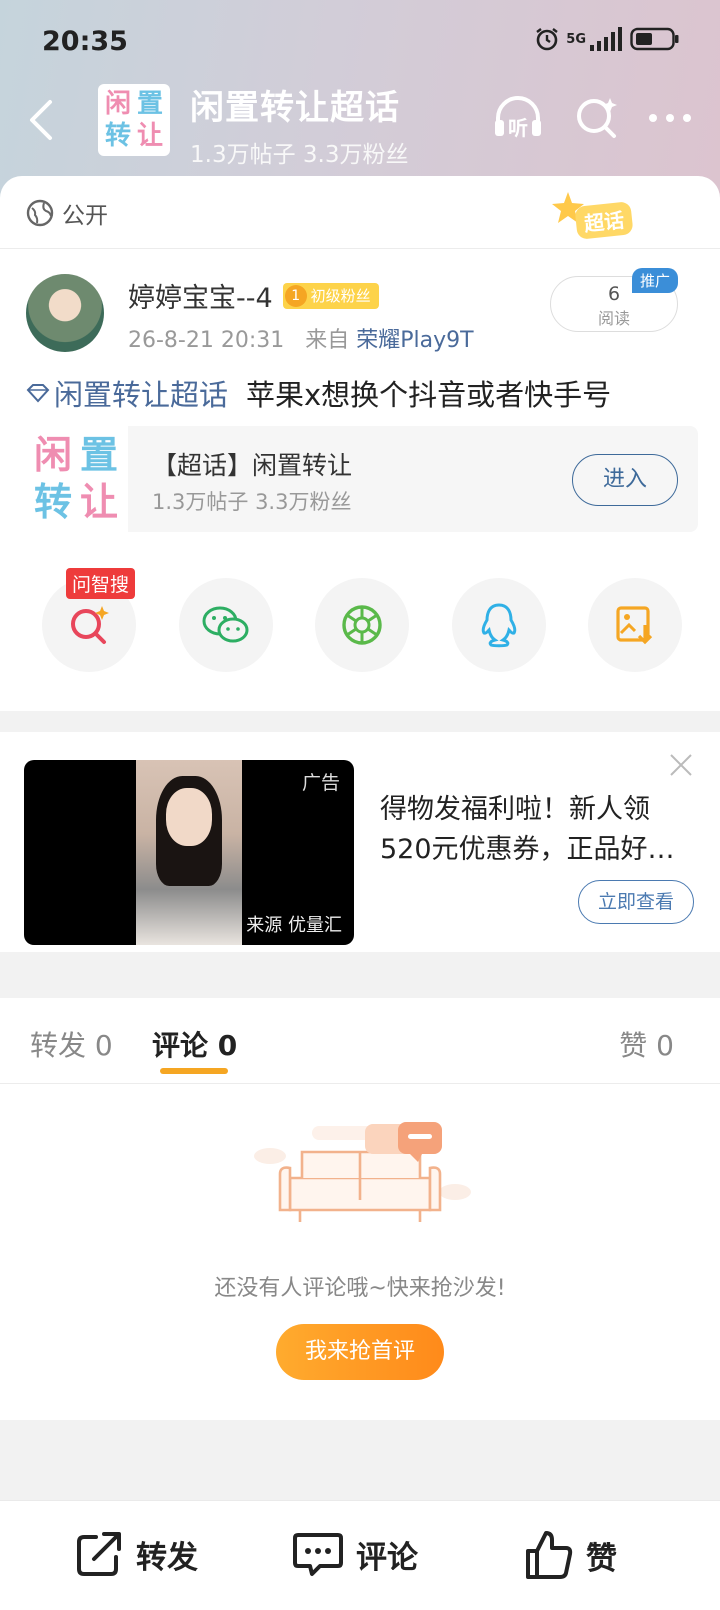  I want to click on qq-icon, so click(498, 625).